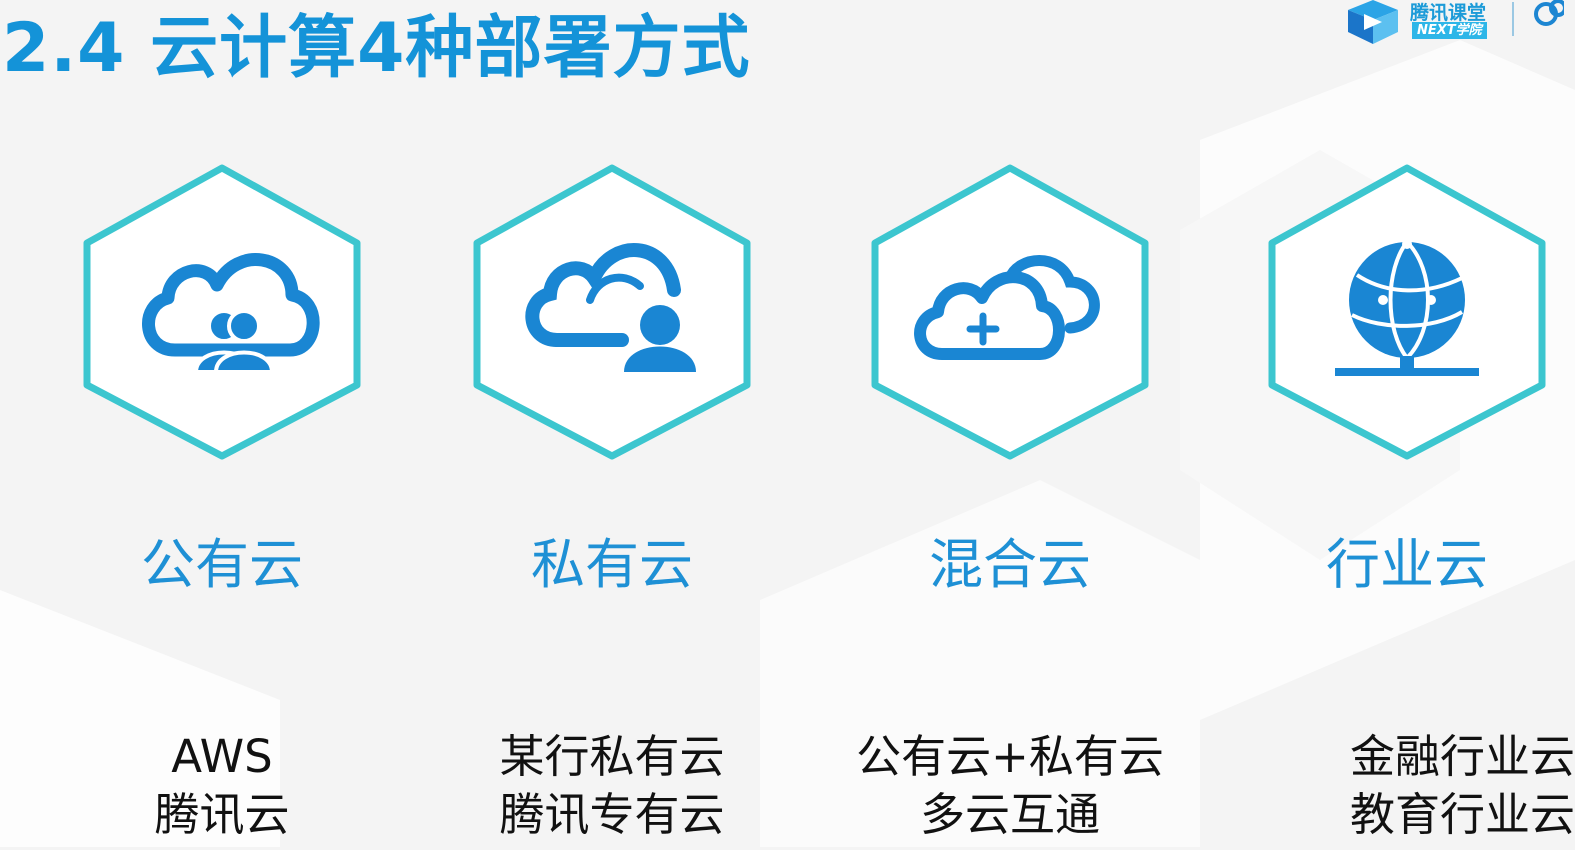 This screenshot has height=850, width=1575. I want to click on example-list: AWS 腾讯云, so click(222, 786).